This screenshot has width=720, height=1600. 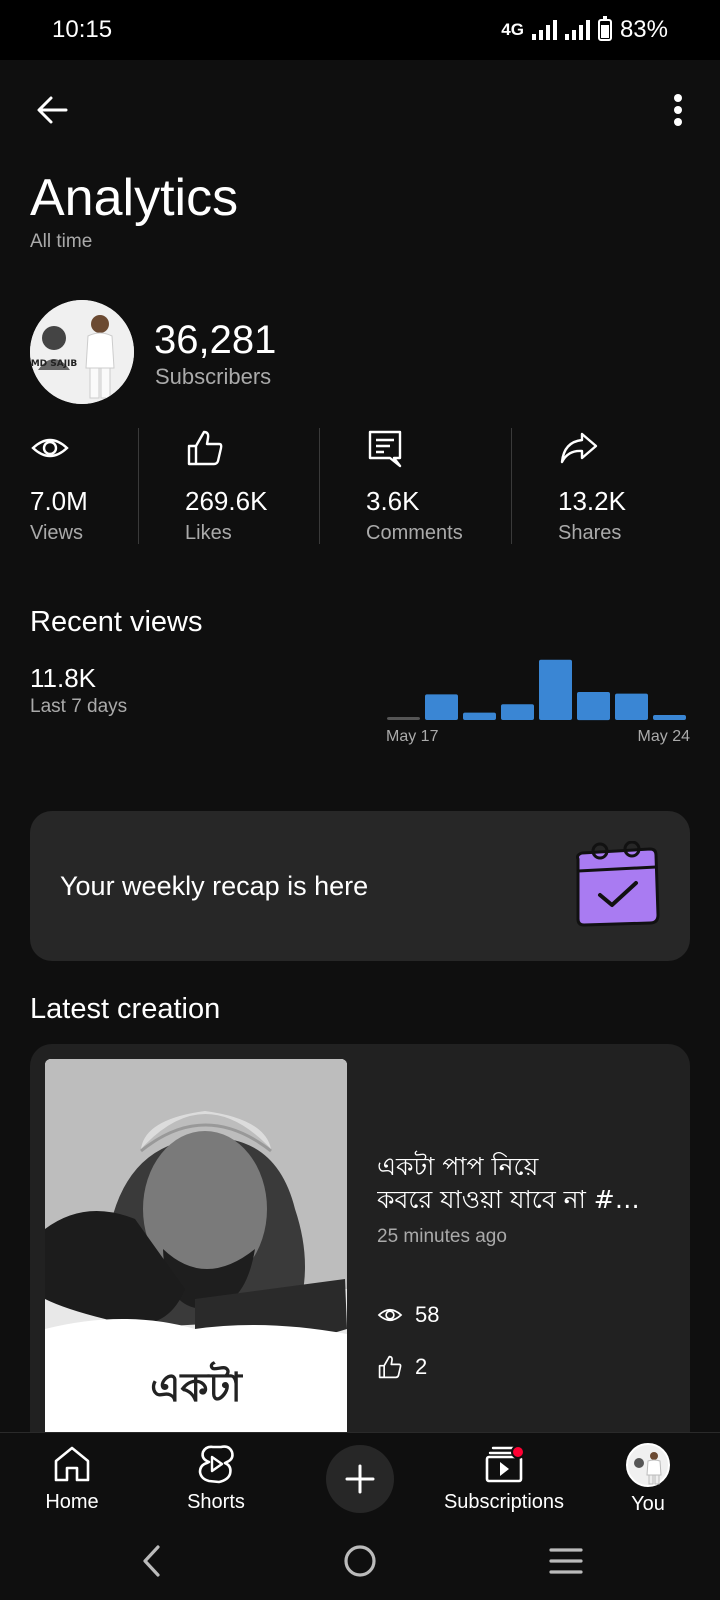 I want to click on more-vert-icon, so click(x=678, y=110).